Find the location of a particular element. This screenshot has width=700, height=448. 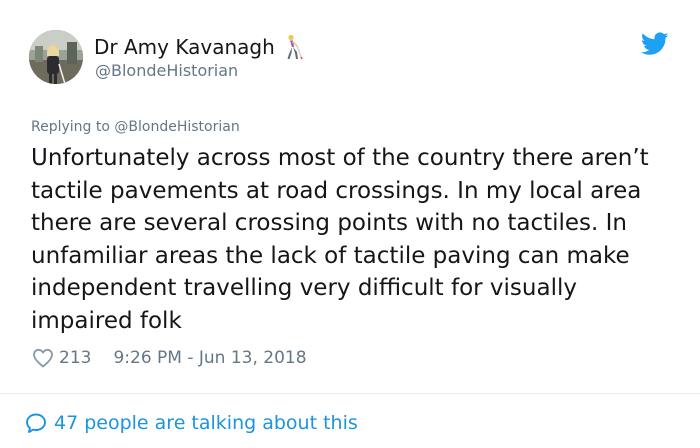

tweet-timestamp: 9:26 PM - Jun 13, 2018 is located at coordinates (209, 358).